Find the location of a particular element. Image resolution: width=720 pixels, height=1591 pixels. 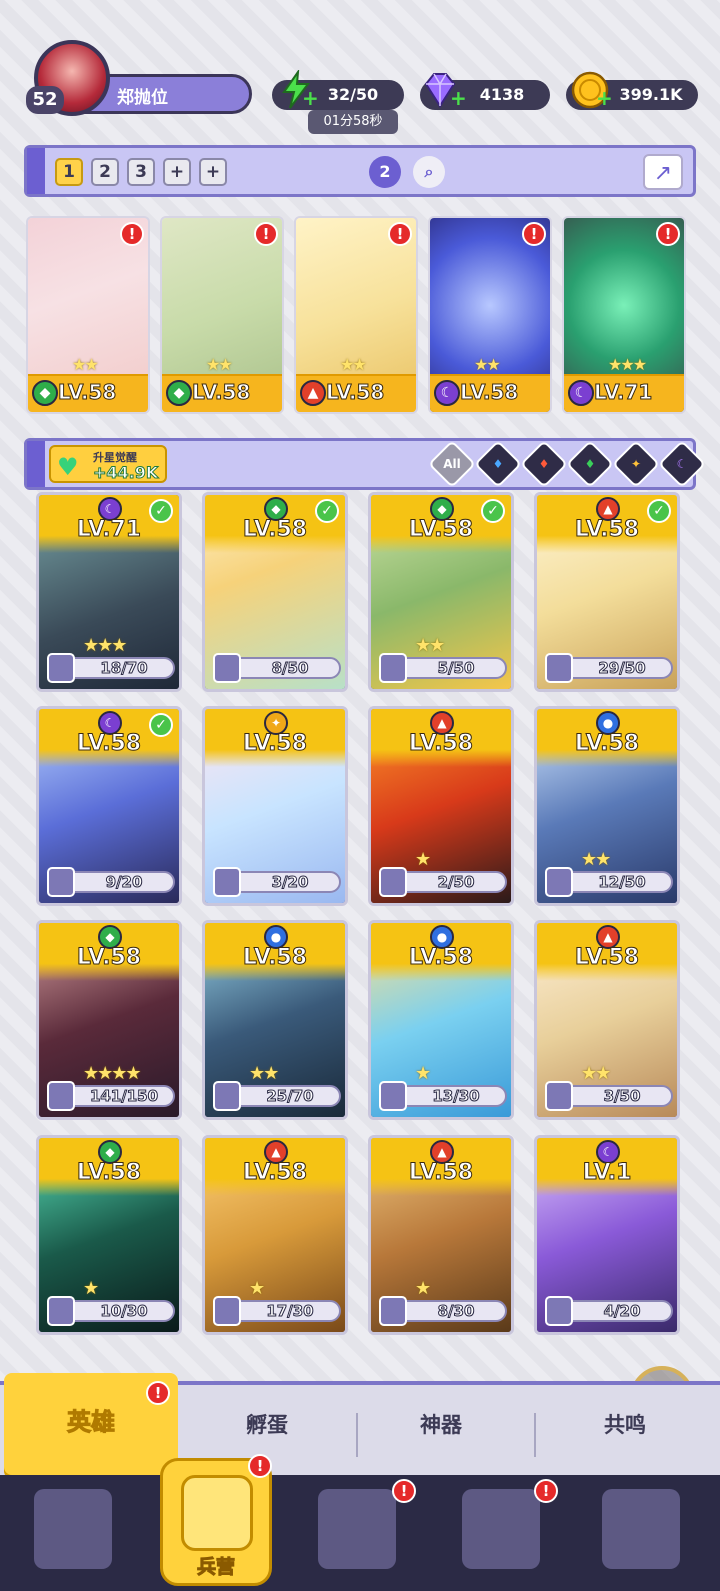

energy-value: 32/50 is located at coordinates (353, 94).